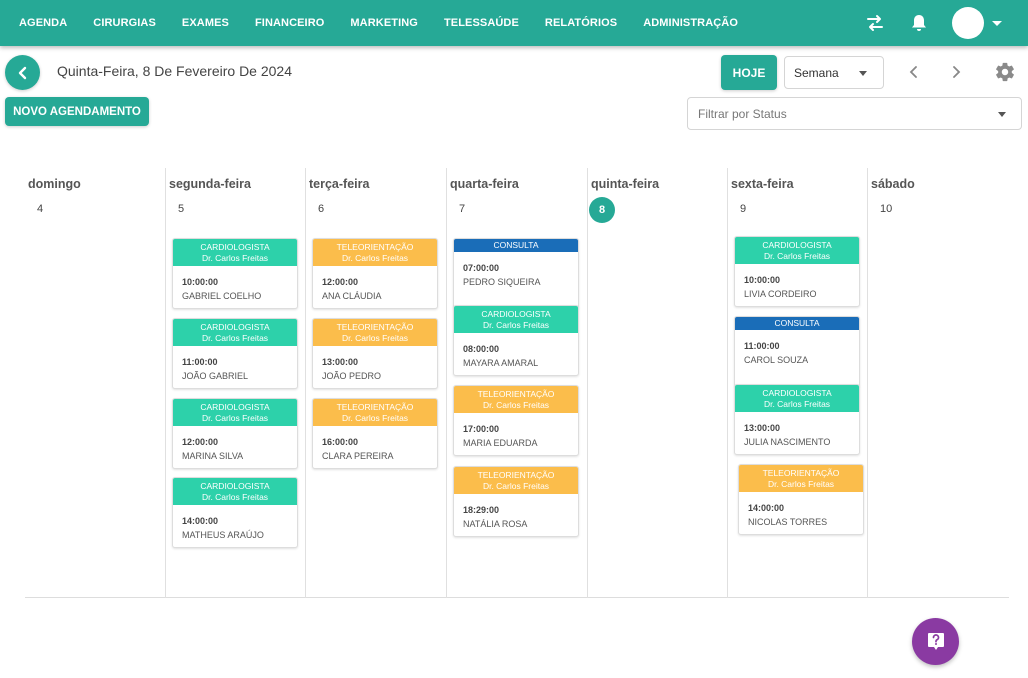 The image size is (1028, 678). I want to click on day-name: sexta-feira, so click(762, 184).